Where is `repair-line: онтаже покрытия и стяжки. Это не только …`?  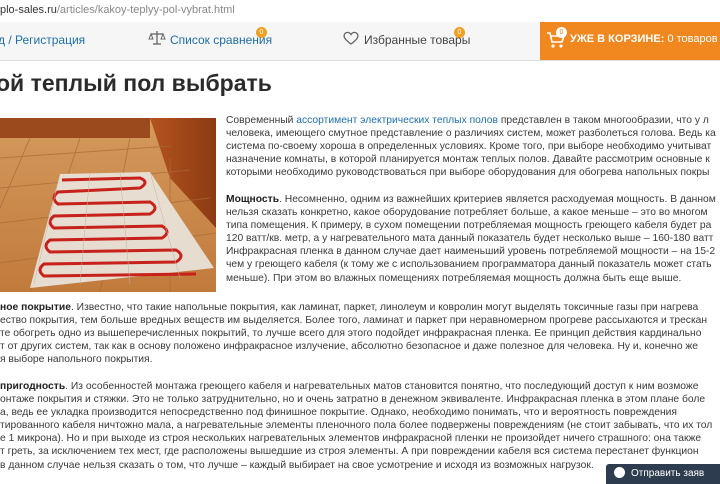
repair-line: онтаже покрытия и стяжки. Это не только … is located at coordinates (353, 400).